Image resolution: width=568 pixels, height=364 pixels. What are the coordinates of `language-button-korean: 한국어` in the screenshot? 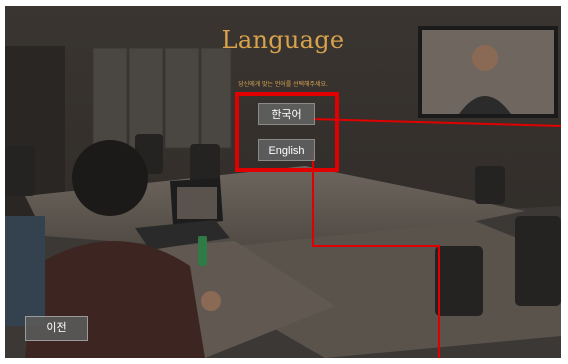 It's located at (286, 114).